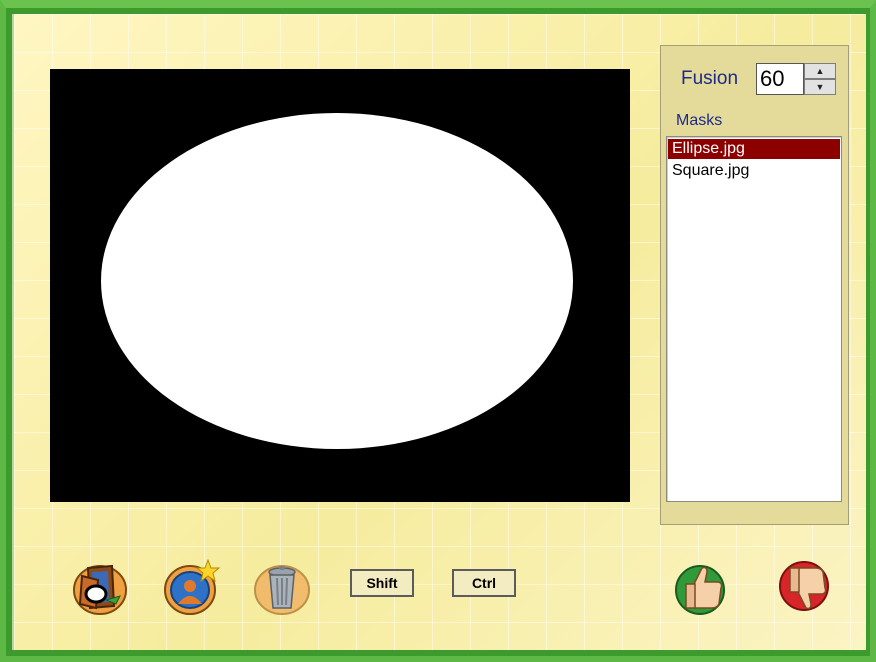 The width and height of the screenshot is (876, 662). I want to click on trash-can-icon, so click(282, 590).